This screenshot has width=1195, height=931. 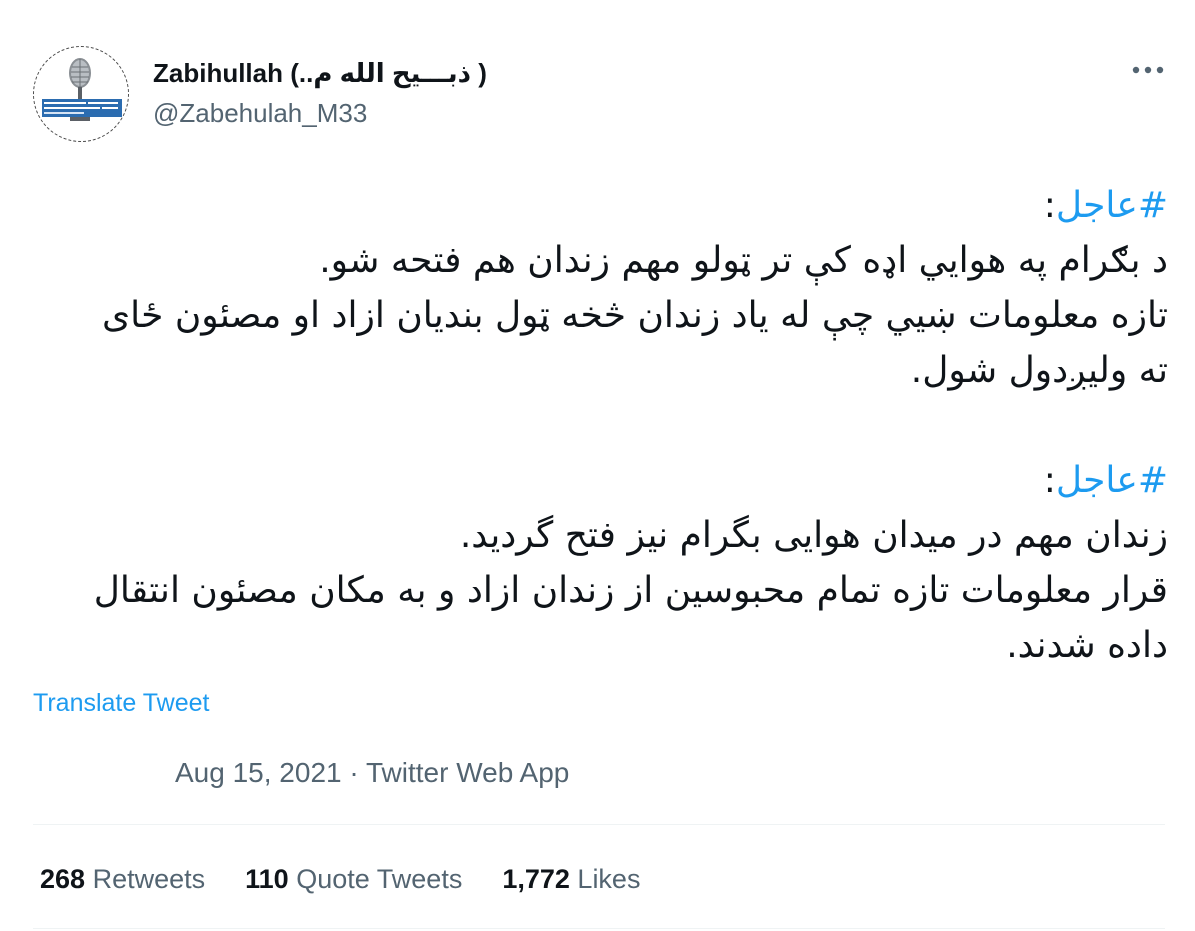 I want to click on tweet-line: داده شدند., so click(x=1087, y=645).